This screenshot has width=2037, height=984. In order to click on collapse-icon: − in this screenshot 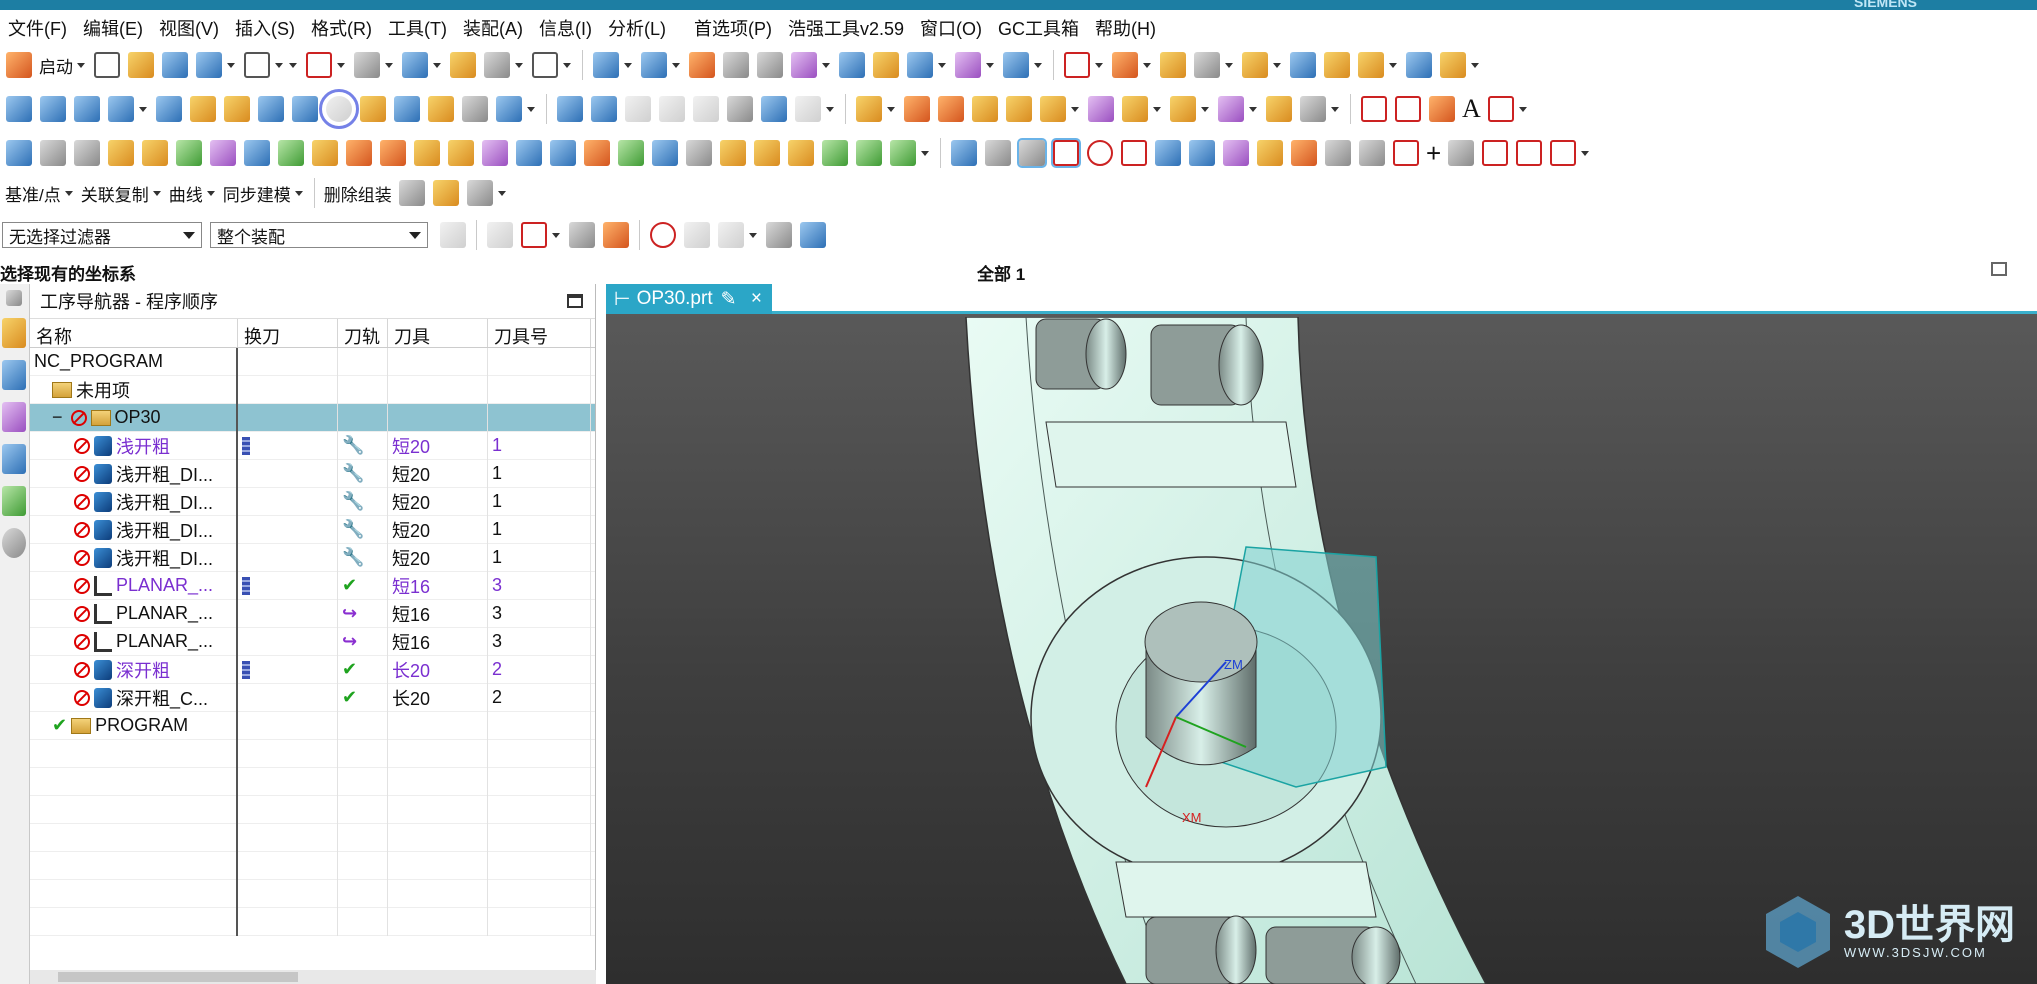, I will do `click(57, 417)`.